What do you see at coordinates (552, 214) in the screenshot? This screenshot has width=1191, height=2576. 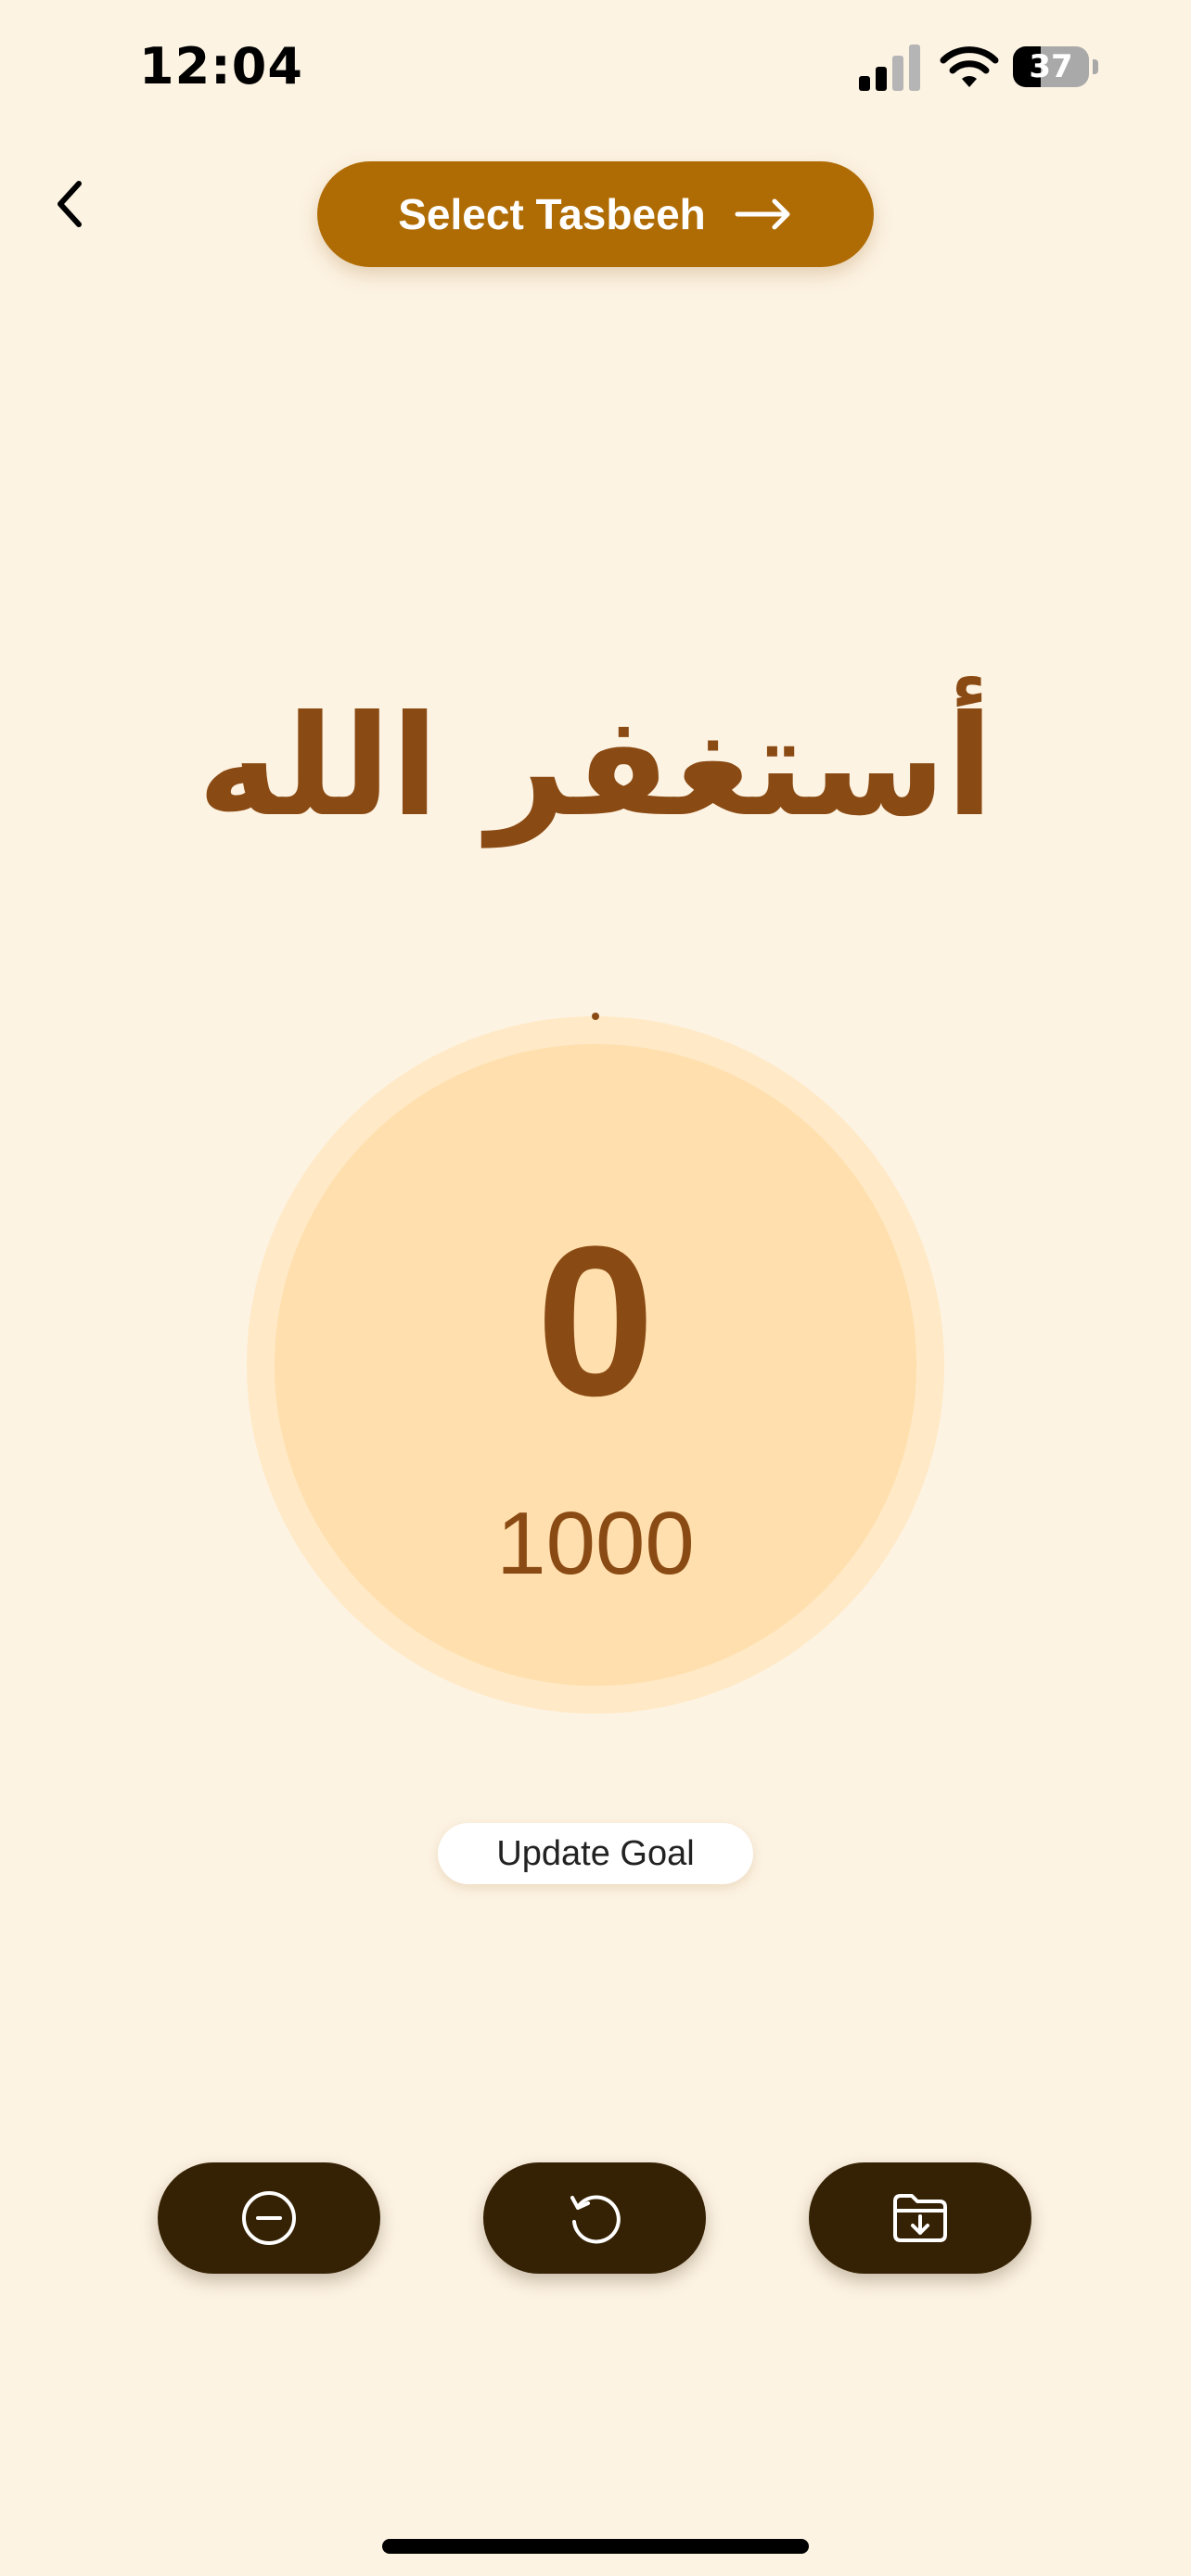 I see `select-tasbeeh-label: Select Tasbeeh` at bounding box center [552, 214].